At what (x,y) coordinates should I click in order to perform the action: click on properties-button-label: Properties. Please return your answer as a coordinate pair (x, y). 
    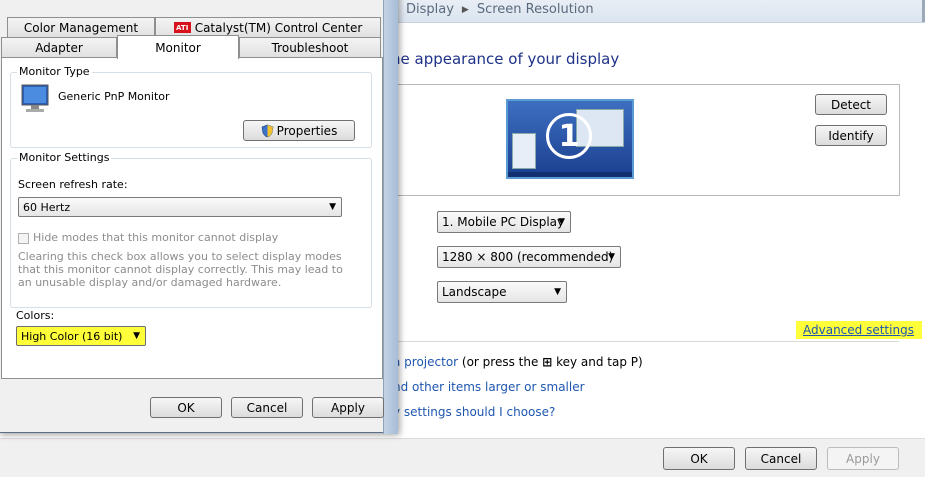
    Looking at the image, I should click on (307, 130).